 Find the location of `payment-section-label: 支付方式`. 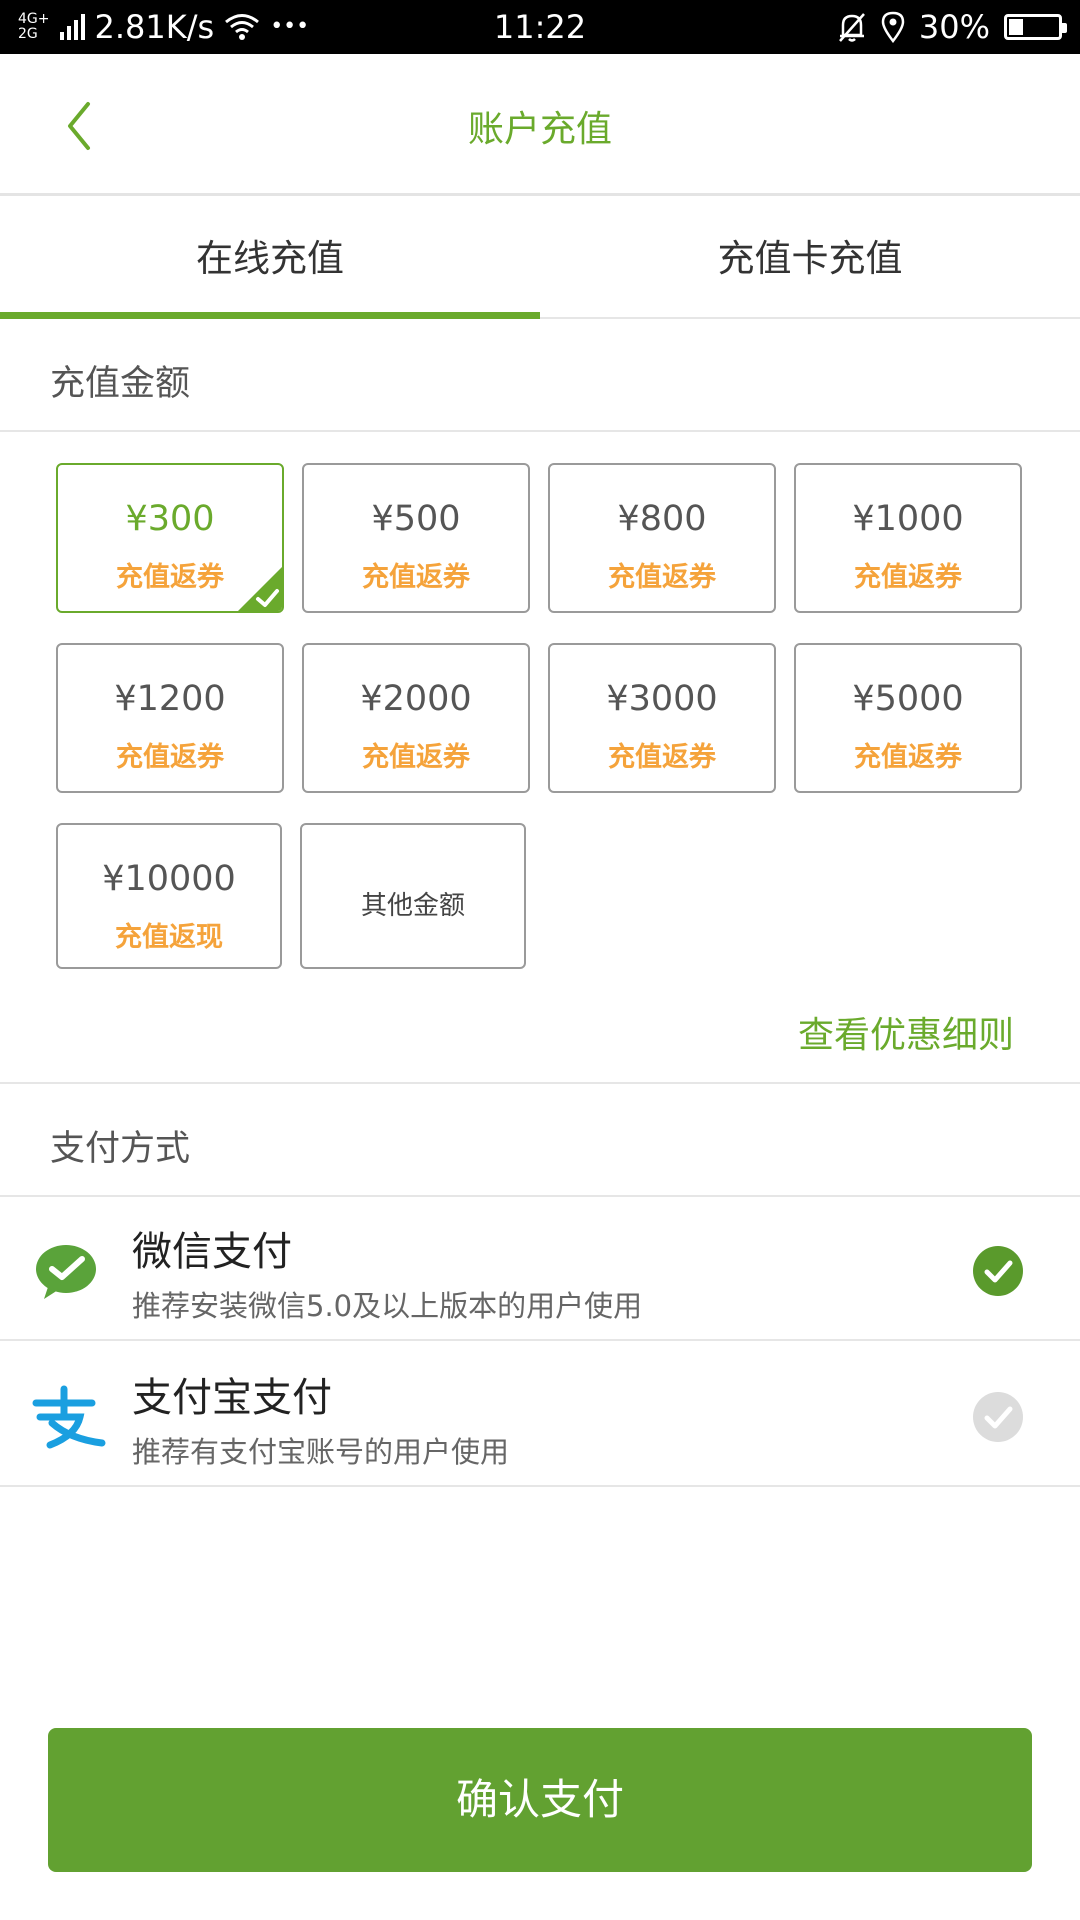

payment-section-label: 支付方式 is located at coordinates (120, 1149).